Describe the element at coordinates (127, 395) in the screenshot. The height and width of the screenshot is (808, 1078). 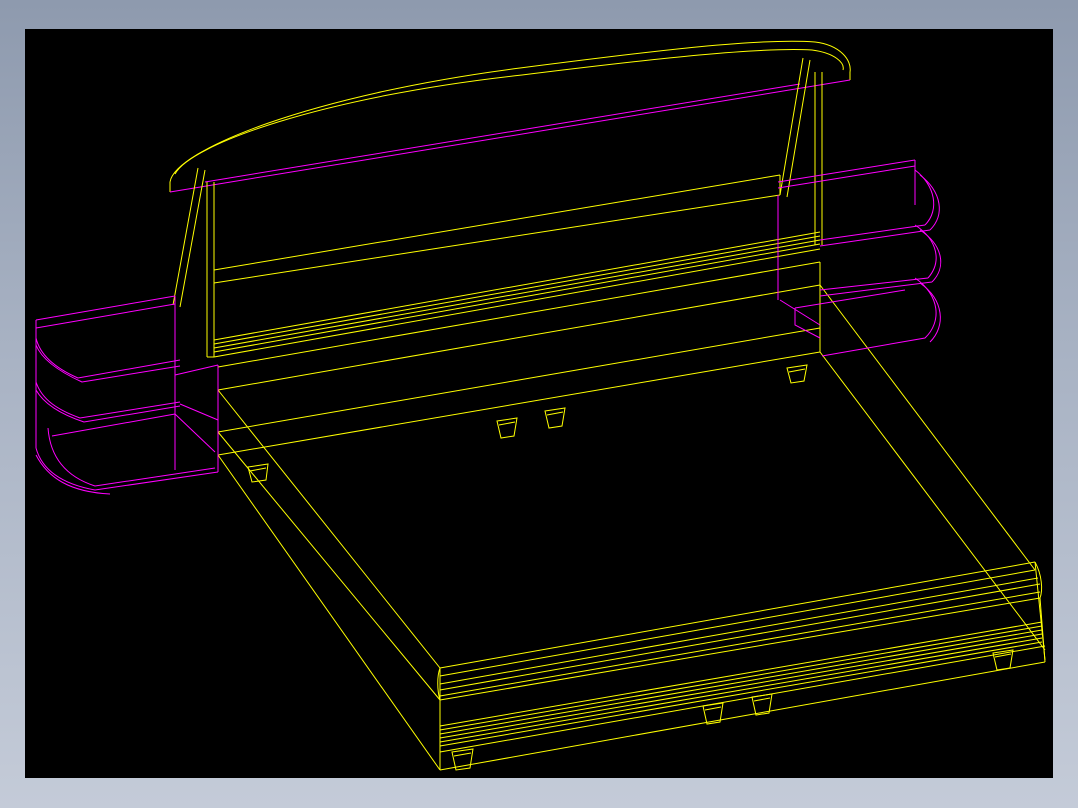
I see `left-nightstand` at that location.